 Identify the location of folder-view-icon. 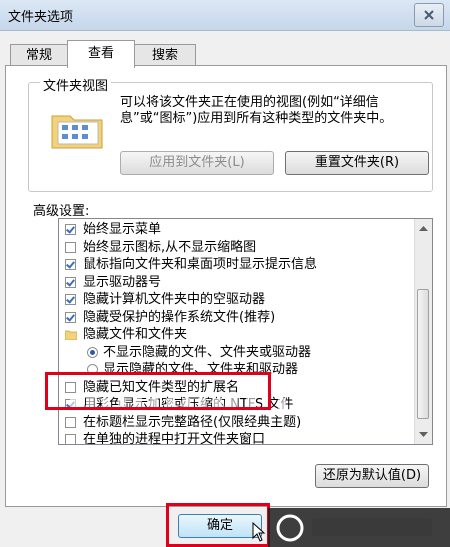
(77, 132).